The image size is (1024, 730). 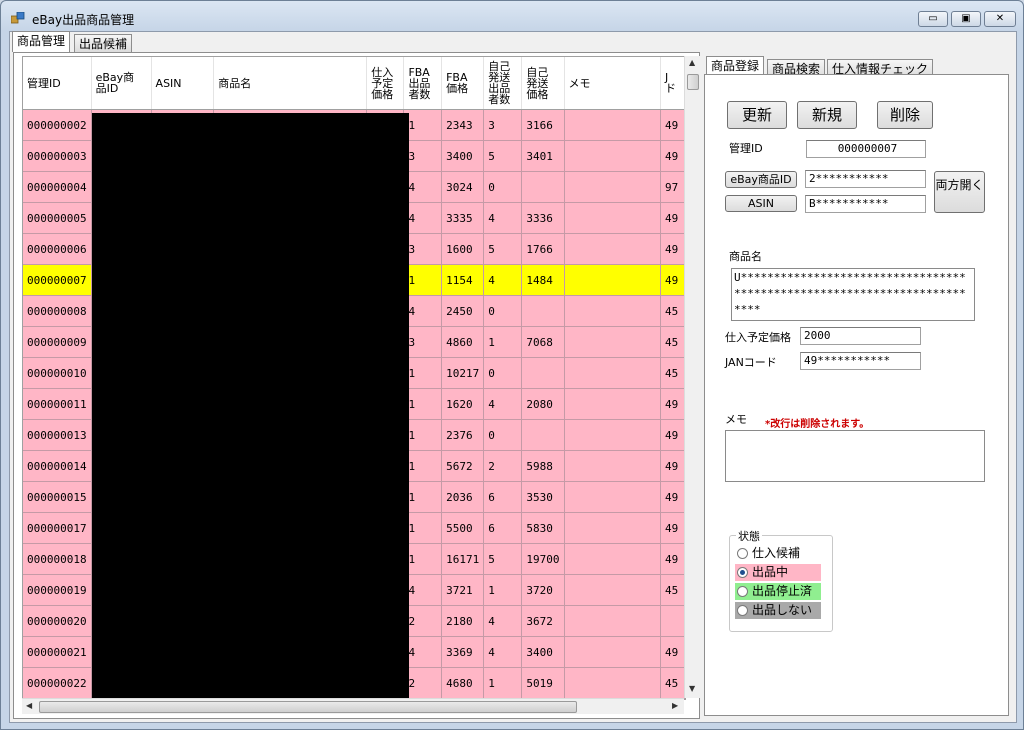 What do you see at coordinates (463, 621) in the screenshot?
I see `table-cell: 2180` at bounding box center [463, 621].